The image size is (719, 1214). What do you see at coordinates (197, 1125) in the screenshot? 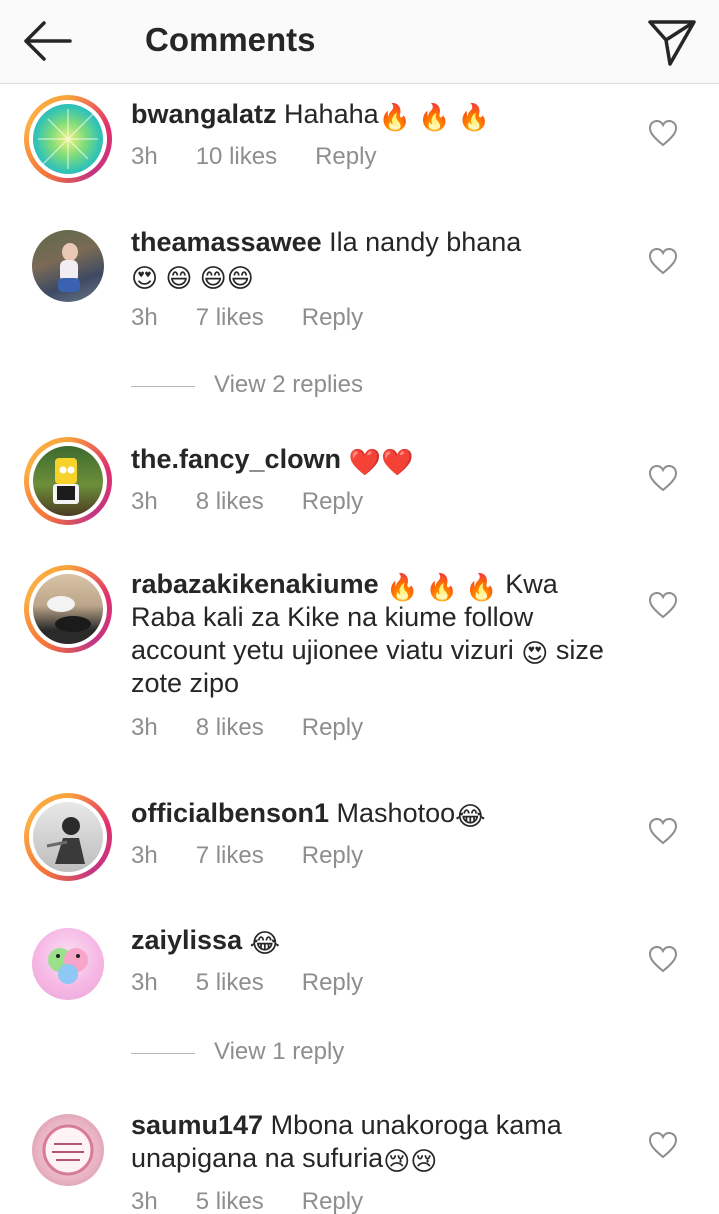
I see `comment-username: saumu147` at bounding box center [197, 1125].